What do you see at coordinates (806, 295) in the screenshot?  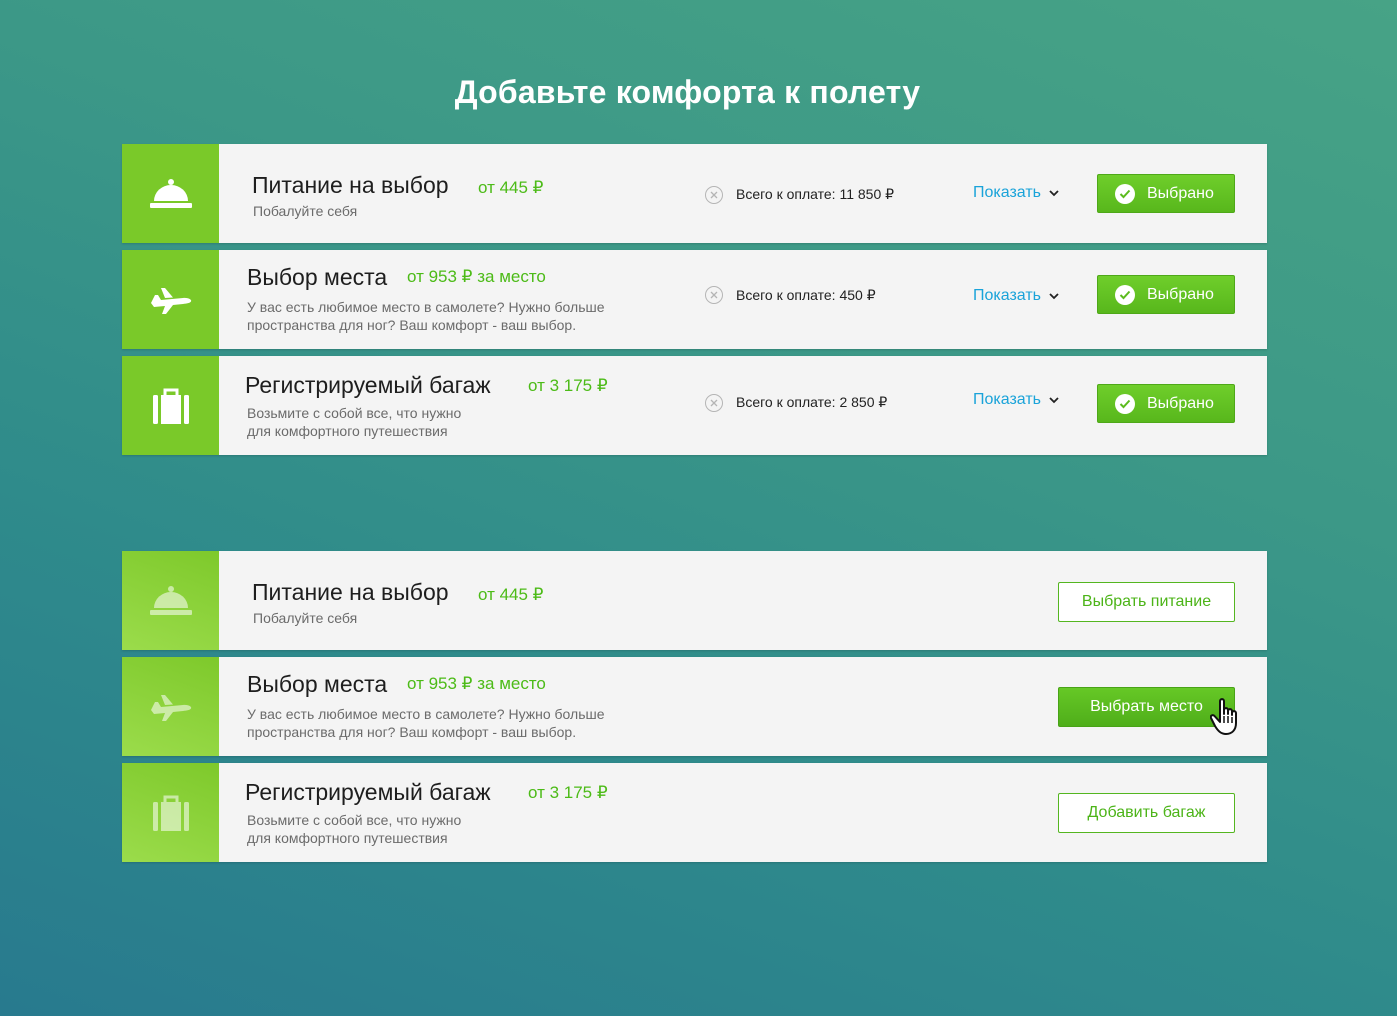 I see `total-amount: Всего к оплате: 450 ₽` at bounding box center [806, 295].